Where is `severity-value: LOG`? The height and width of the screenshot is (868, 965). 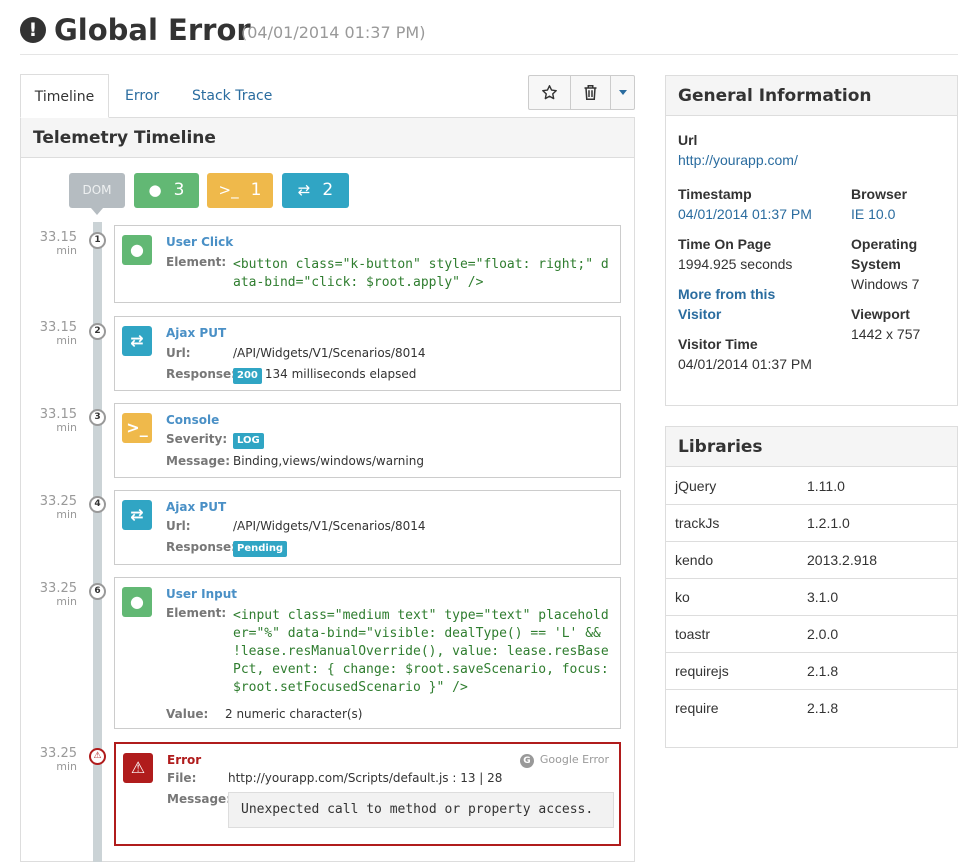 severity-value: LOG is located at coordinates (250, 440).